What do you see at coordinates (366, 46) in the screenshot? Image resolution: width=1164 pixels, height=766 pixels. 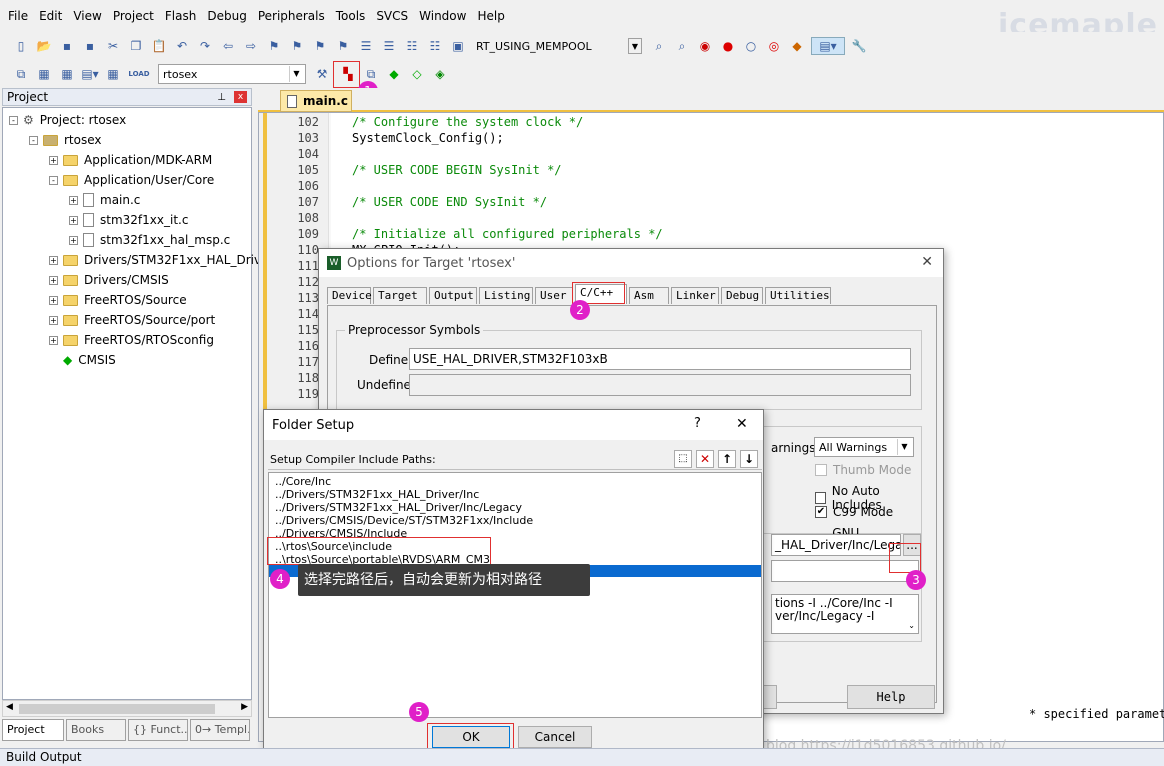 I see `indent-icon: ☰` at bounding box center [366, 46].